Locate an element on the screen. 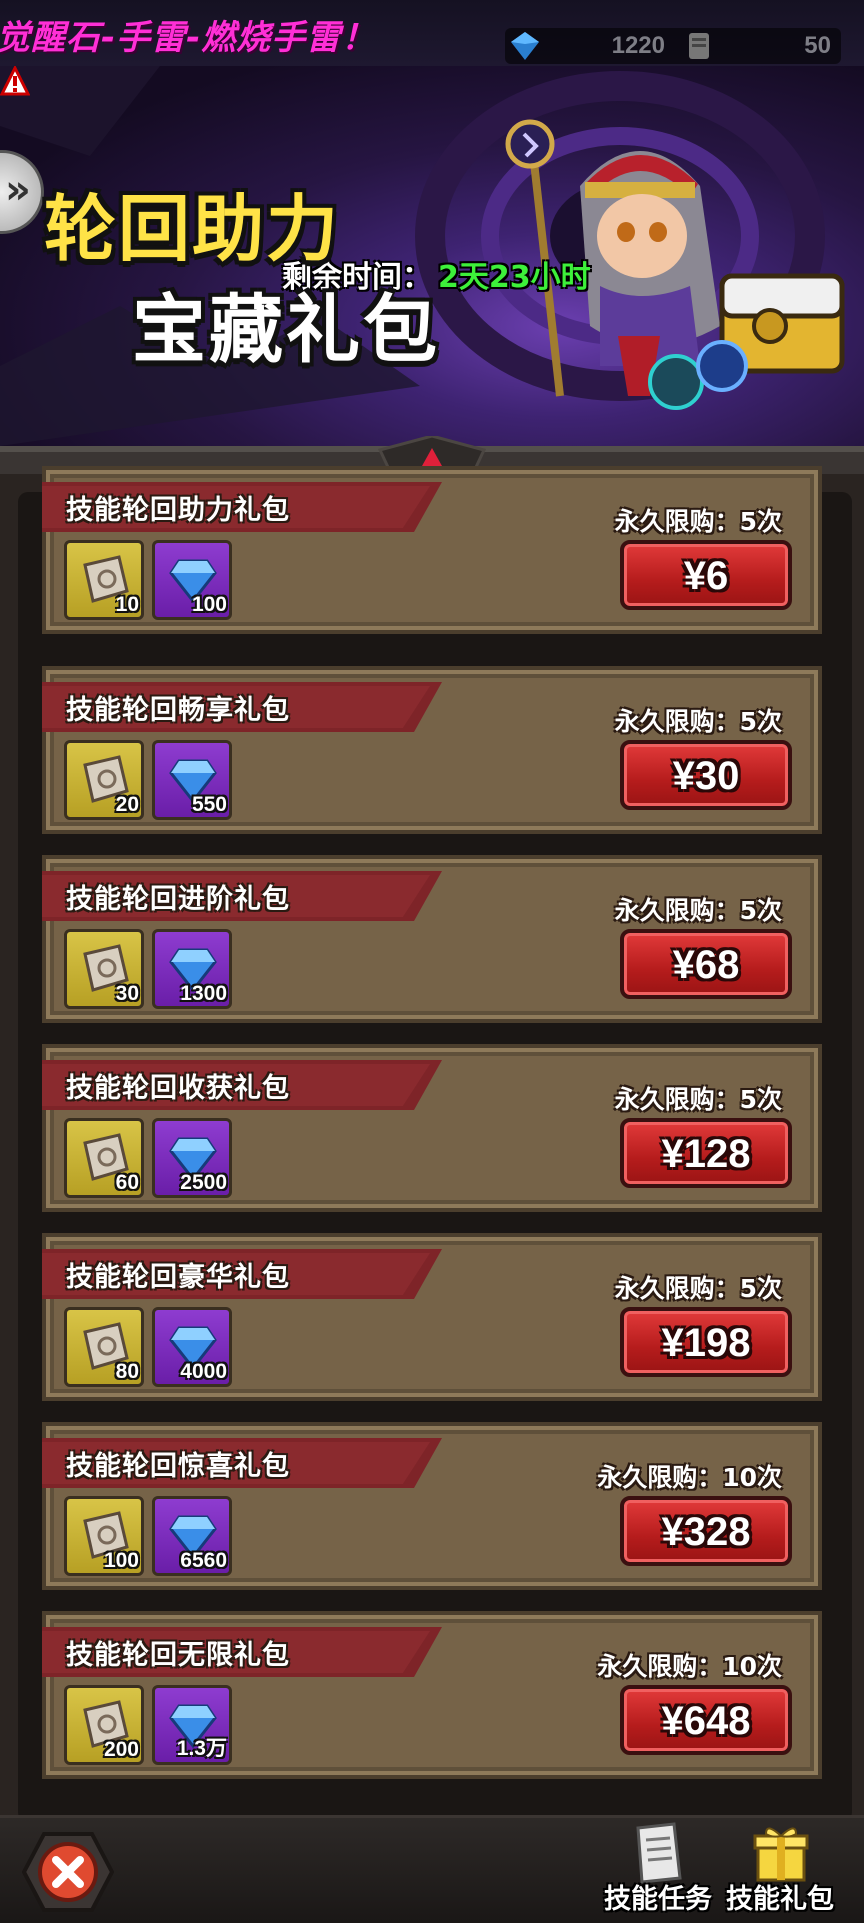 This screenshot has width=864, height=1923. close-button is located at coordinates (68, 1872).